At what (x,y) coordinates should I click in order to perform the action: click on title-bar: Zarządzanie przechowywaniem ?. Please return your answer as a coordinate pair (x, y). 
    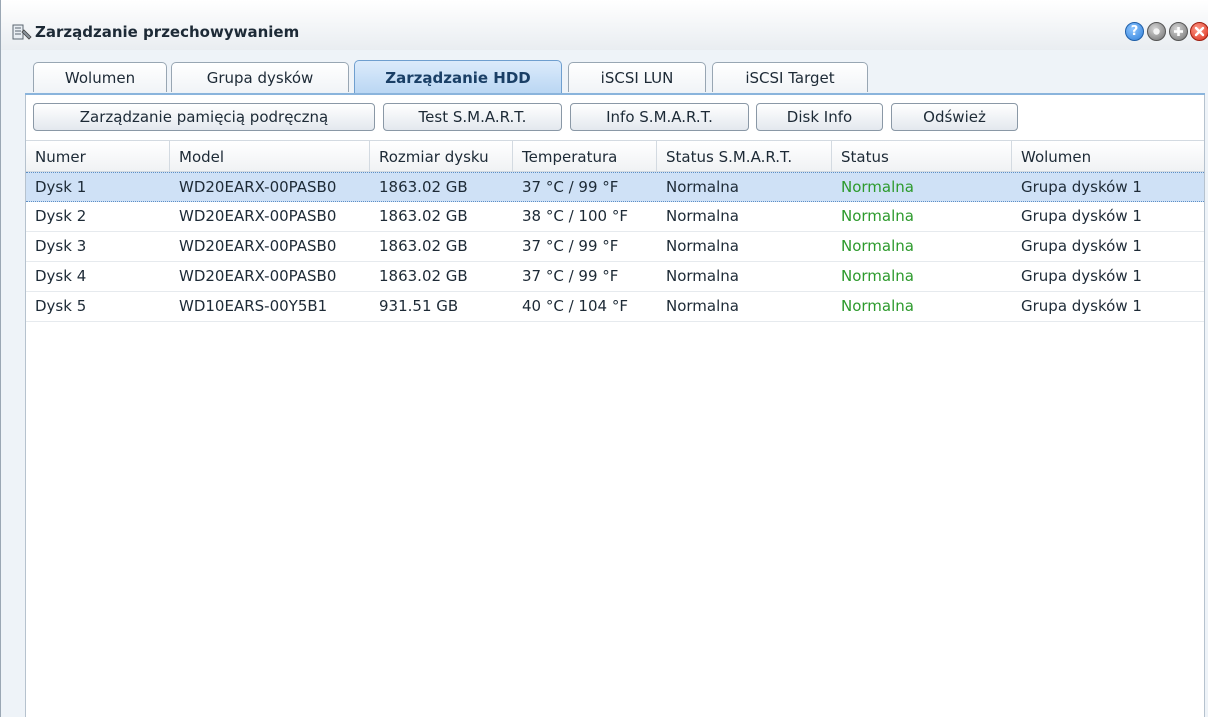
    Looking at the image, I should click on (604, 25).